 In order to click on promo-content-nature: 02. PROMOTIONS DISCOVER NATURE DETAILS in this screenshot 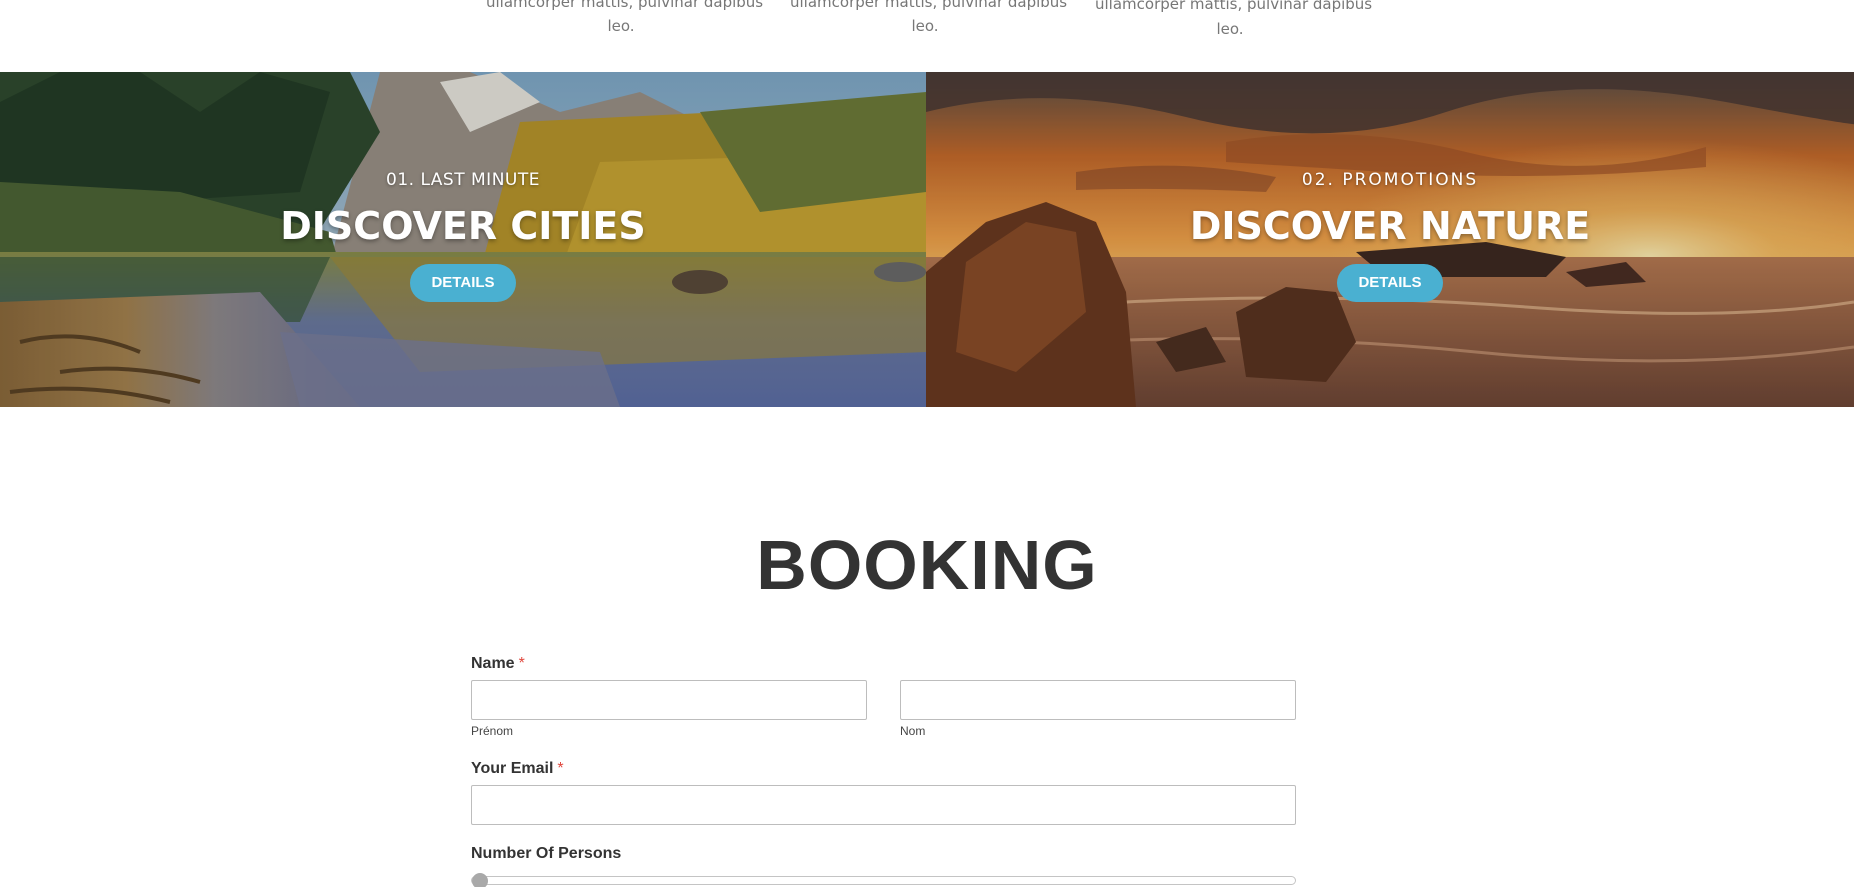, I will do `click(1390, 235)`.